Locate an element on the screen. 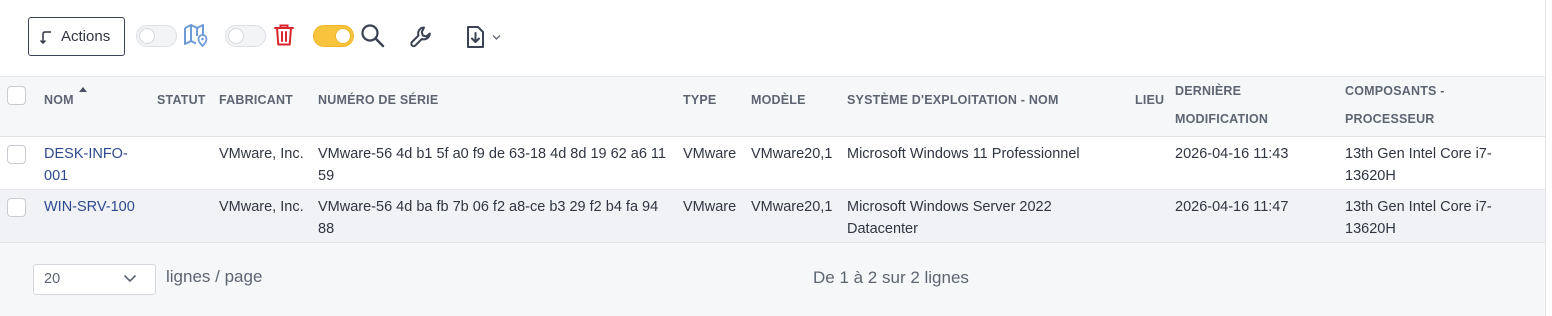 The width and height of the screenshot is (1552, 316). map-toggle is located at coordinates (156, 36).